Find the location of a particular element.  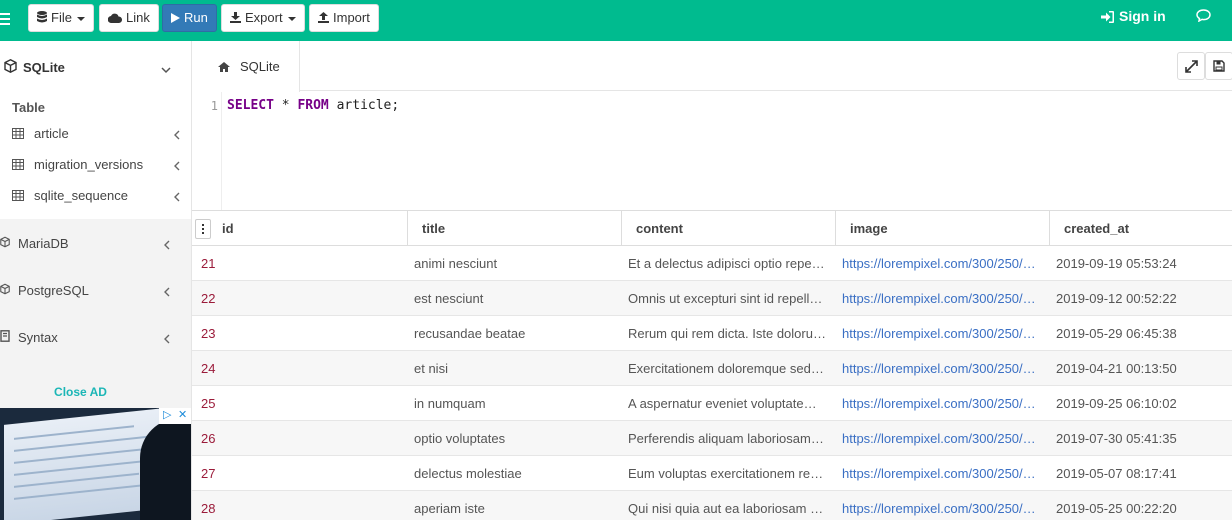

sidebar-table-sqlite-sequence: sqlite_sequence is located at coordinates (95, 196).